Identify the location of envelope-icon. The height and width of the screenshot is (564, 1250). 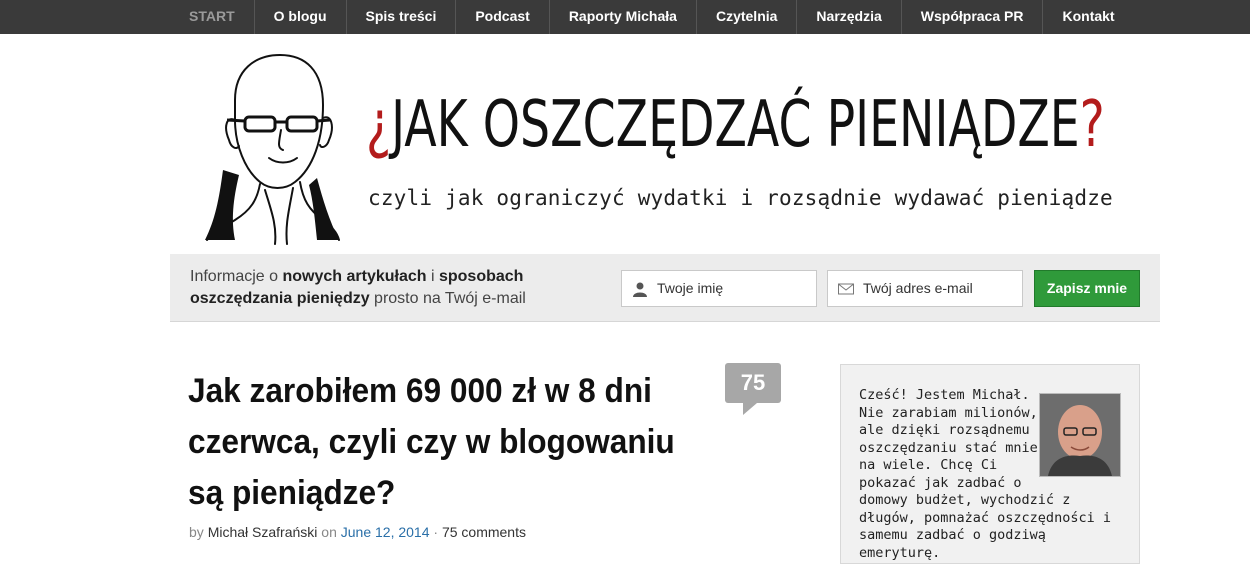
(846, 289).